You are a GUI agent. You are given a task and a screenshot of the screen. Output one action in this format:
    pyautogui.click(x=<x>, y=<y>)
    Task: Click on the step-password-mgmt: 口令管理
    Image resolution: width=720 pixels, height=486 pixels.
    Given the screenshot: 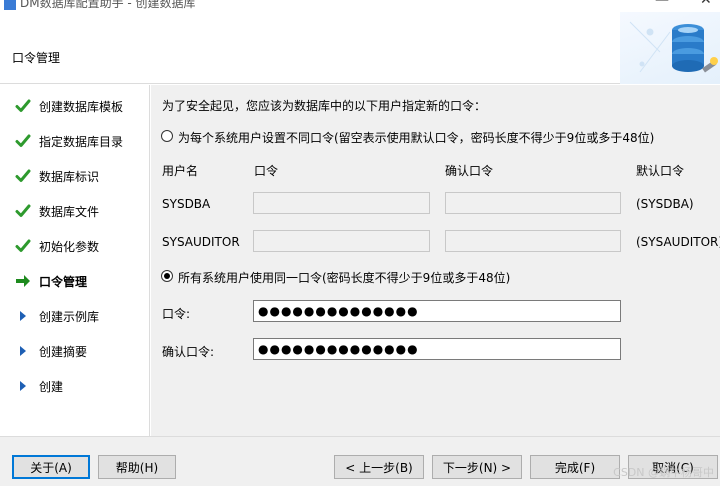 What is the action you would take?
    pyautogui.click(x=50, y=281)
    